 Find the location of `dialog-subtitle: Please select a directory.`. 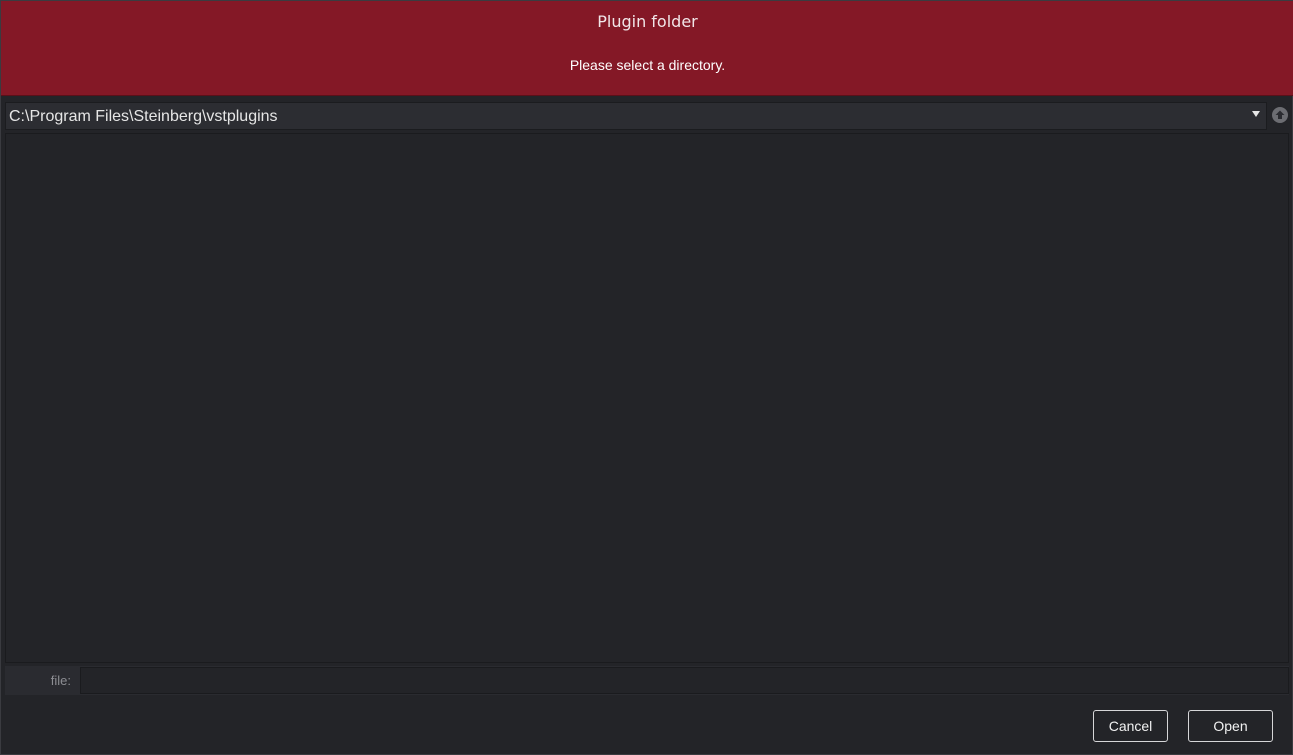

dialog-subtitle: Please select a directory. is located at coordinates (647, 65).